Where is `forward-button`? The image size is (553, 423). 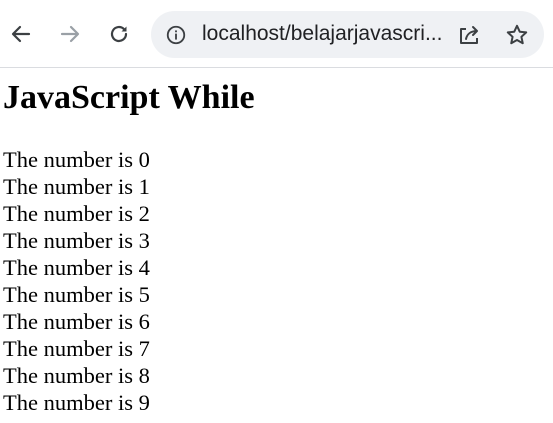 forward-button is located at coordinates (70, 34).